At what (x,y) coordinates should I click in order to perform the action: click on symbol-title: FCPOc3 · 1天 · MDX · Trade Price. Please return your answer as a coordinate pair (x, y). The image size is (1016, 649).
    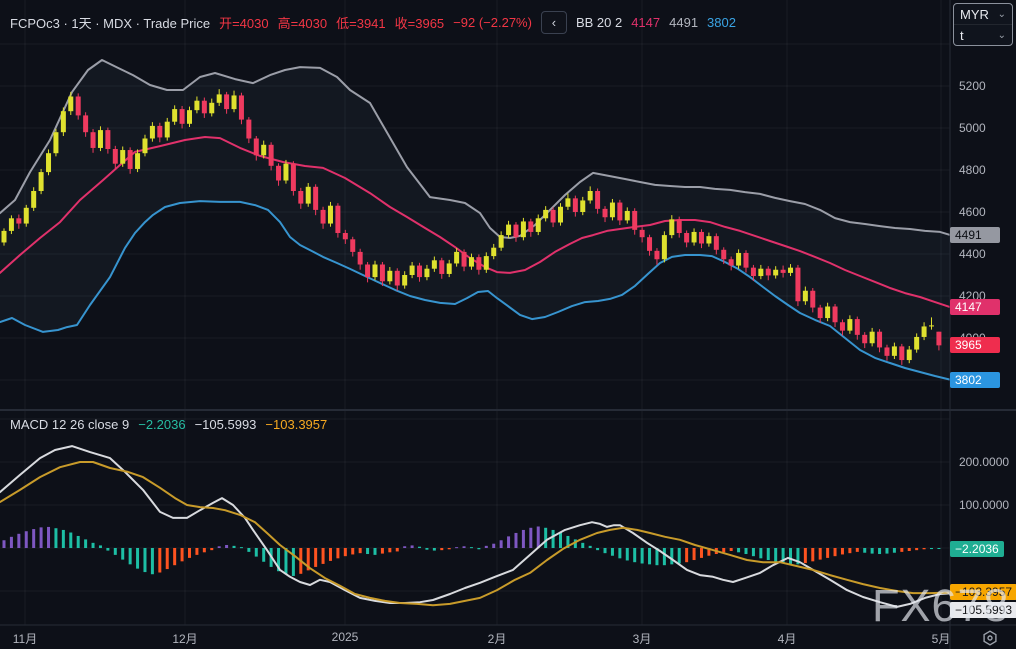
    Looking at the image, I should click on (110, 23).